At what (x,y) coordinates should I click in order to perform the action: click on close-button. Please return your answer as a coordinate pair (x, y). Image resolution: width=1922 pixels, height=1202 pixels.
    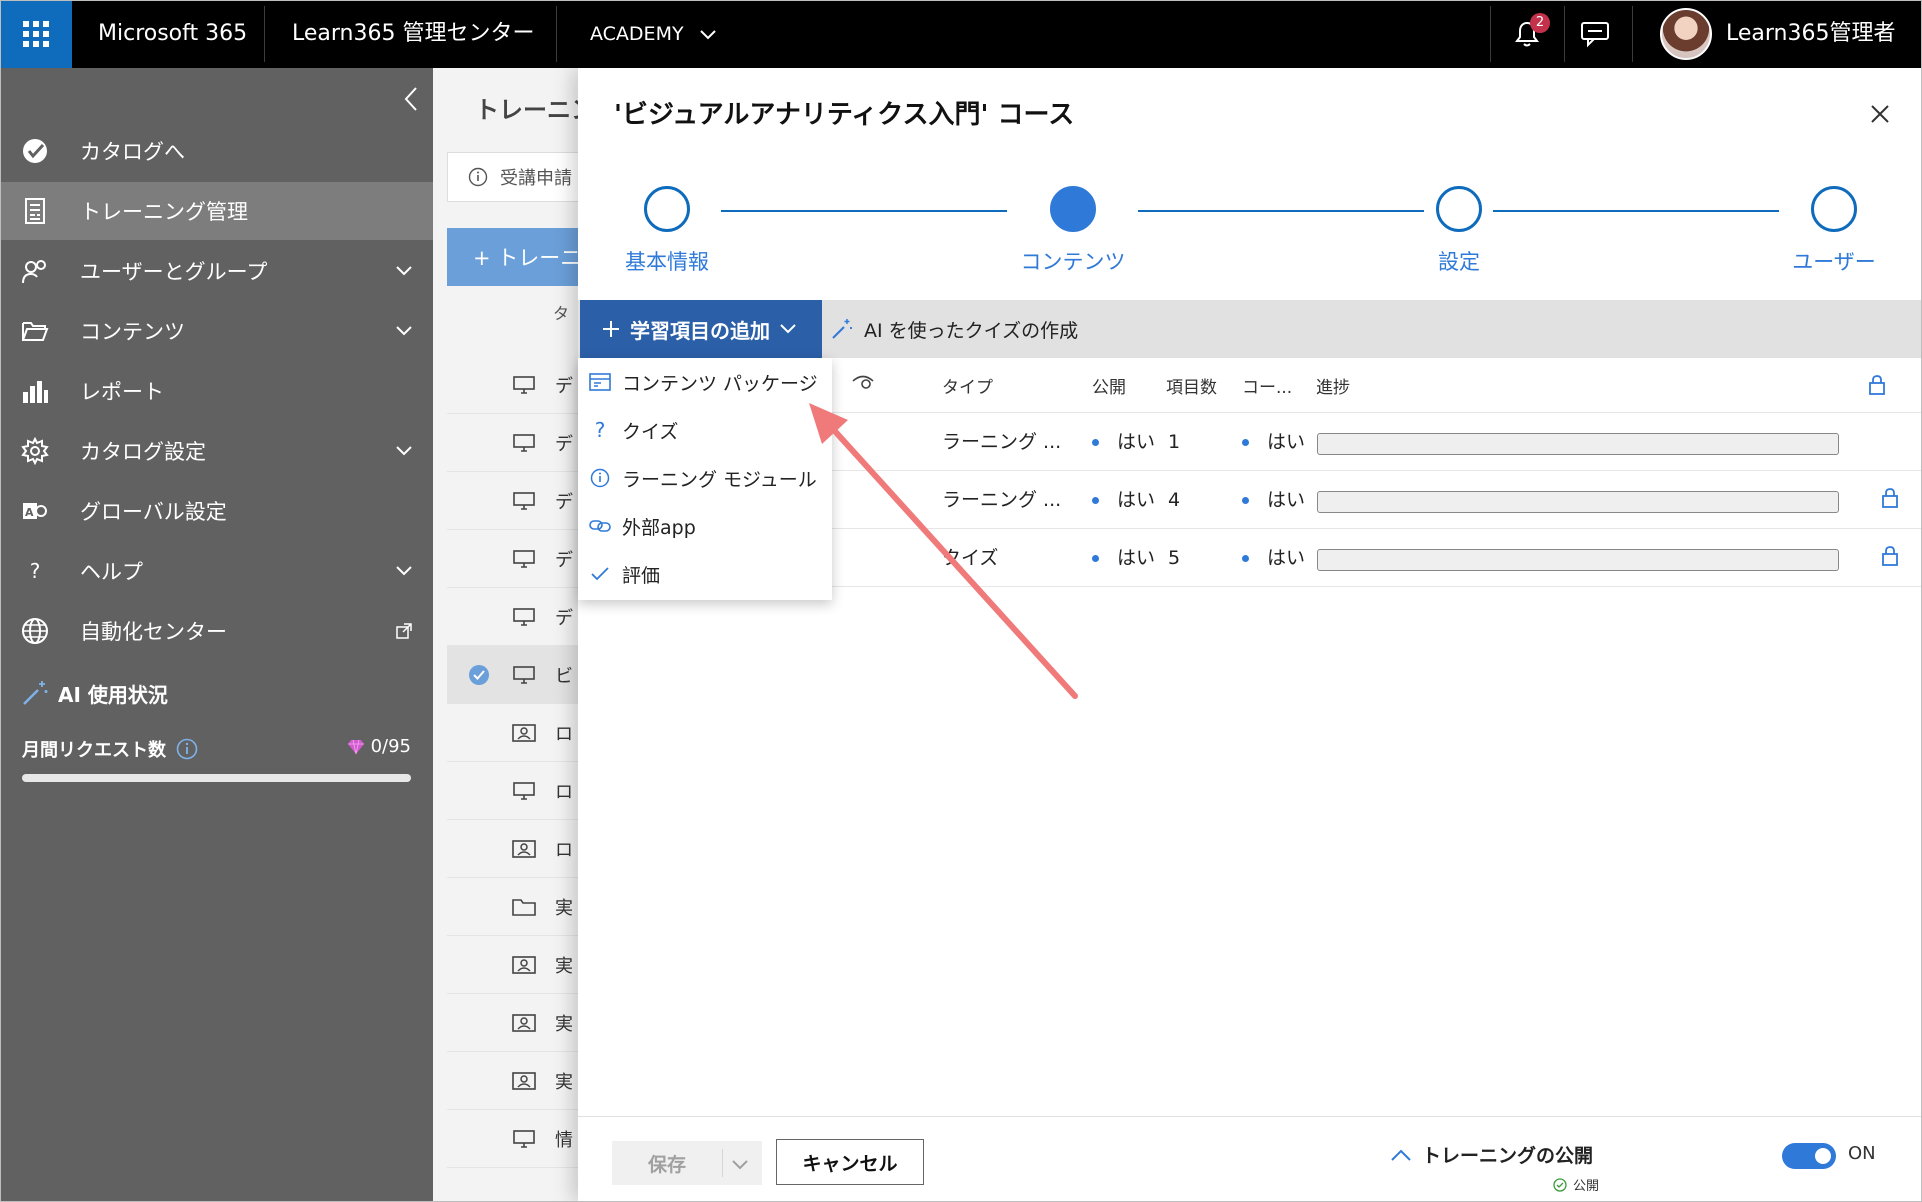
    Looking at the image, I should click on (1880, 114).